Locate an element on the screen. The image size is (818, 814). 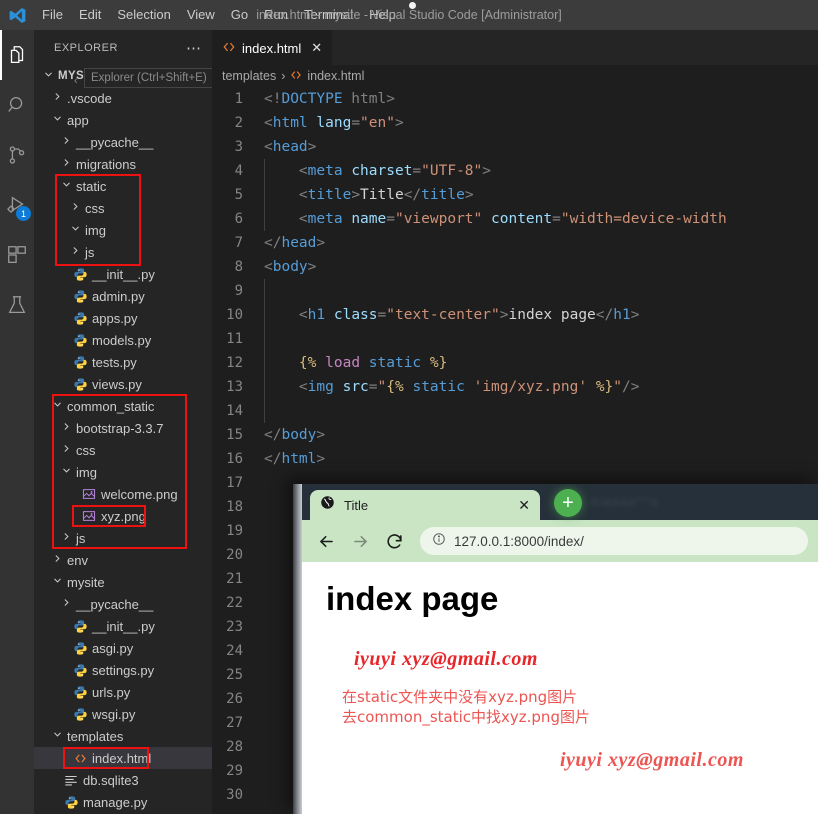
tree-item-wsgi-py: wsgi.py is located at coordinates (123, 714).